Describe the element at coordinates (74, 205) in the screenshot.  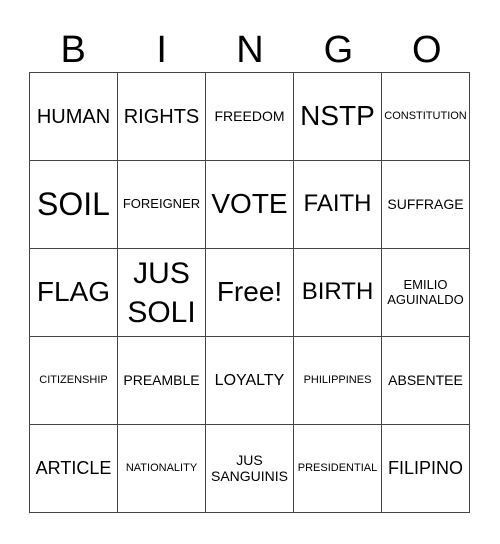
I see `bingo-cell: SOIL` at that location.